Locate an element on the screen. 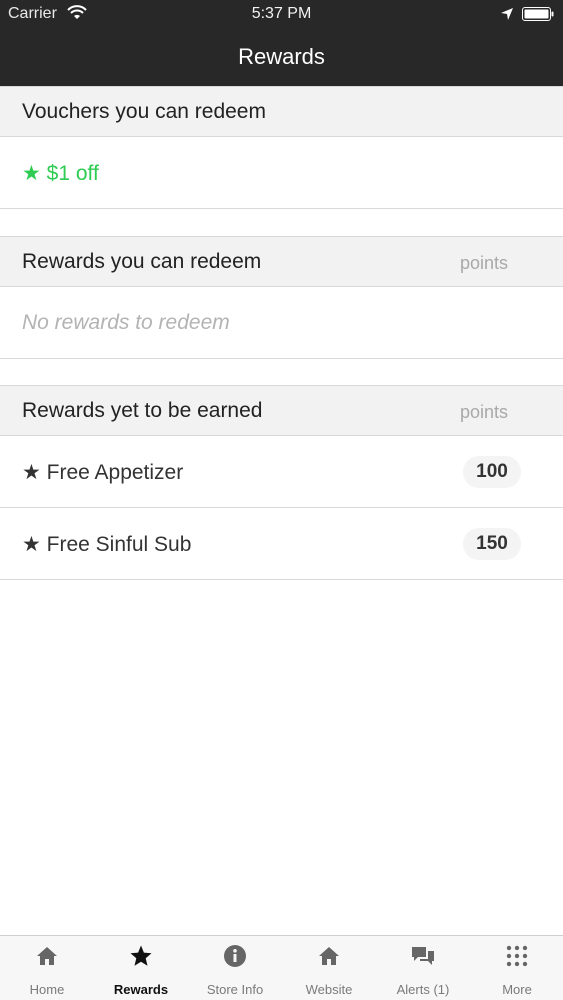 The image size is (563, 1000). status-bar: Carrier 5:37 PM is located at coordinates (281, 15).